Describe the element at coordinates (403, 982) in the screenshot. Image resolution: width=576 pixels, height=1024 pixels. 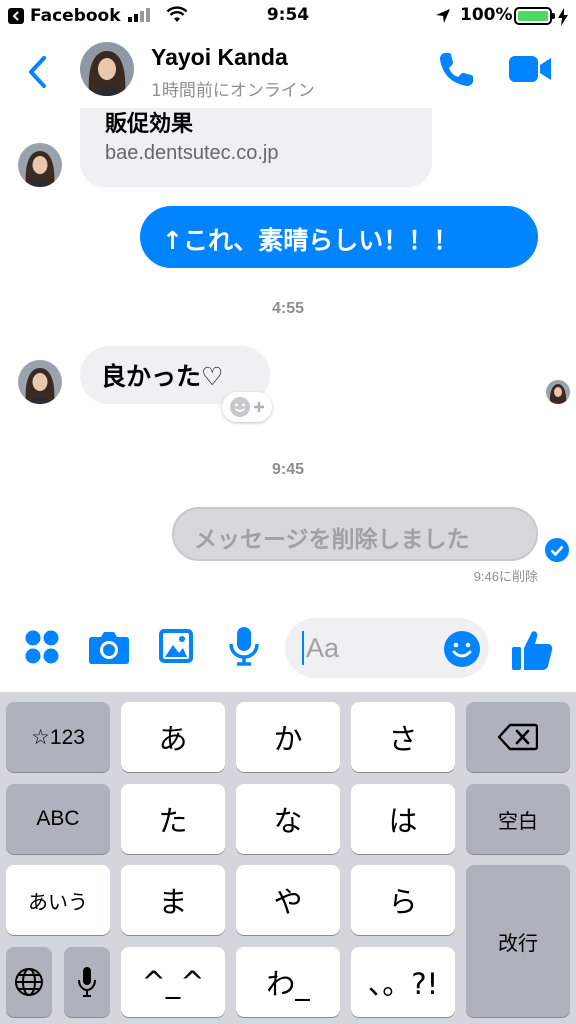
I see `key-punctuation: 、。?!` at that location.